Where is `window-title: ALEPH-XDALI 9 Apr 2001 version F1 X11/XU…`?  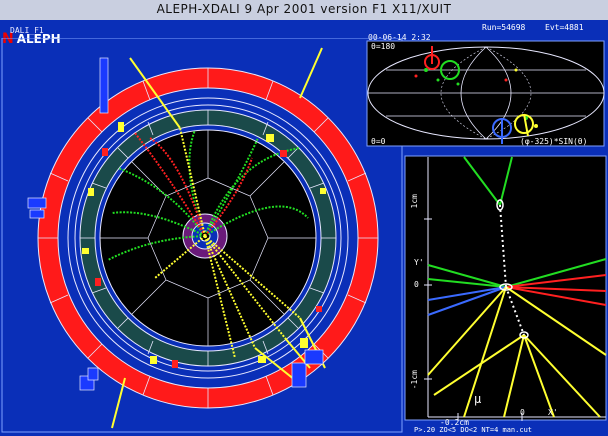 window-title: ALEPH-XDALI 9 Apr 2001 version F1 X11/XU… is located at coordinates (304, 9).